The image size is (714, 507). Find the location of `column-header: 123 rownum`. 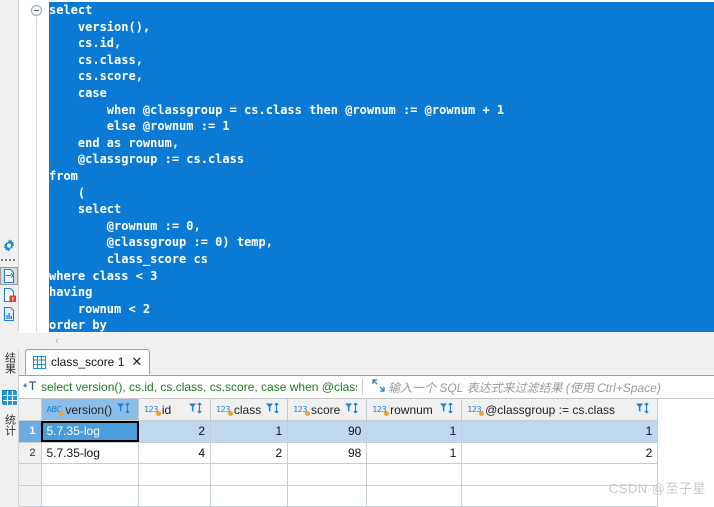

column-header: 123 rownum is located at coordinates (414, 410).